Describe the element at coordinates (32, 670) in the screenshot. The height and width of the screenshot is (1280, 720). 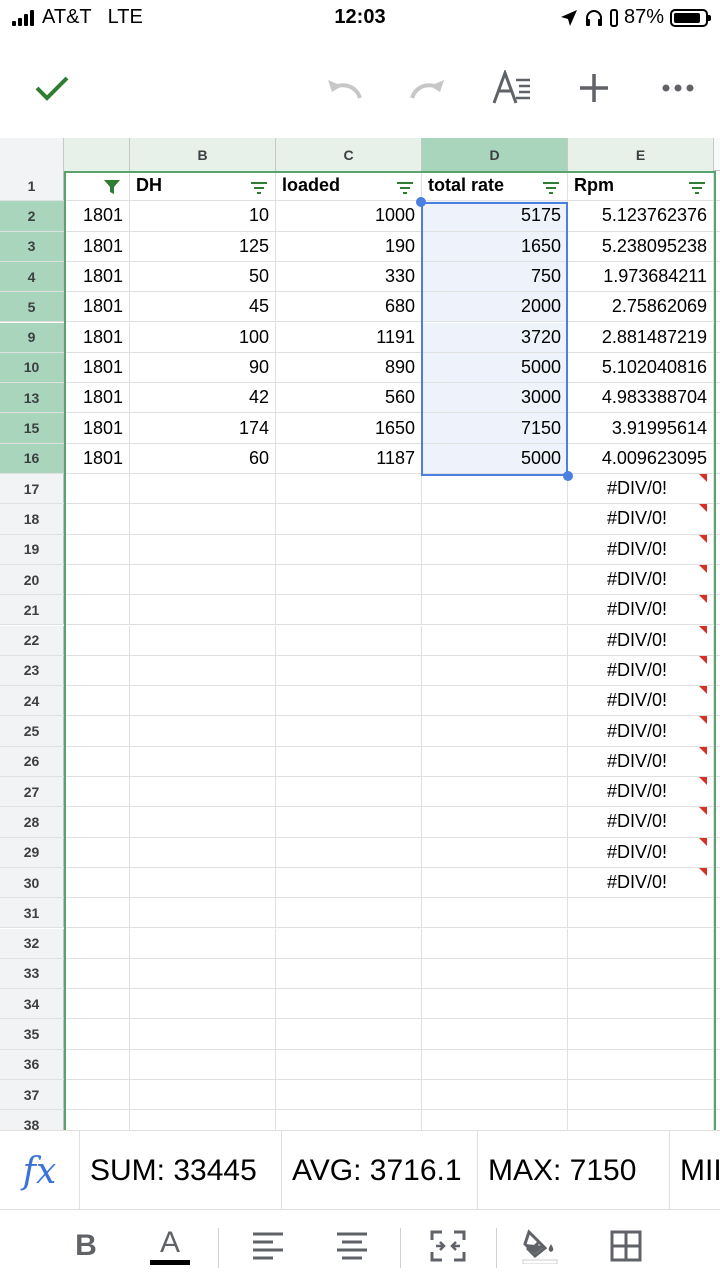
I see `row-number: 23` at that location.